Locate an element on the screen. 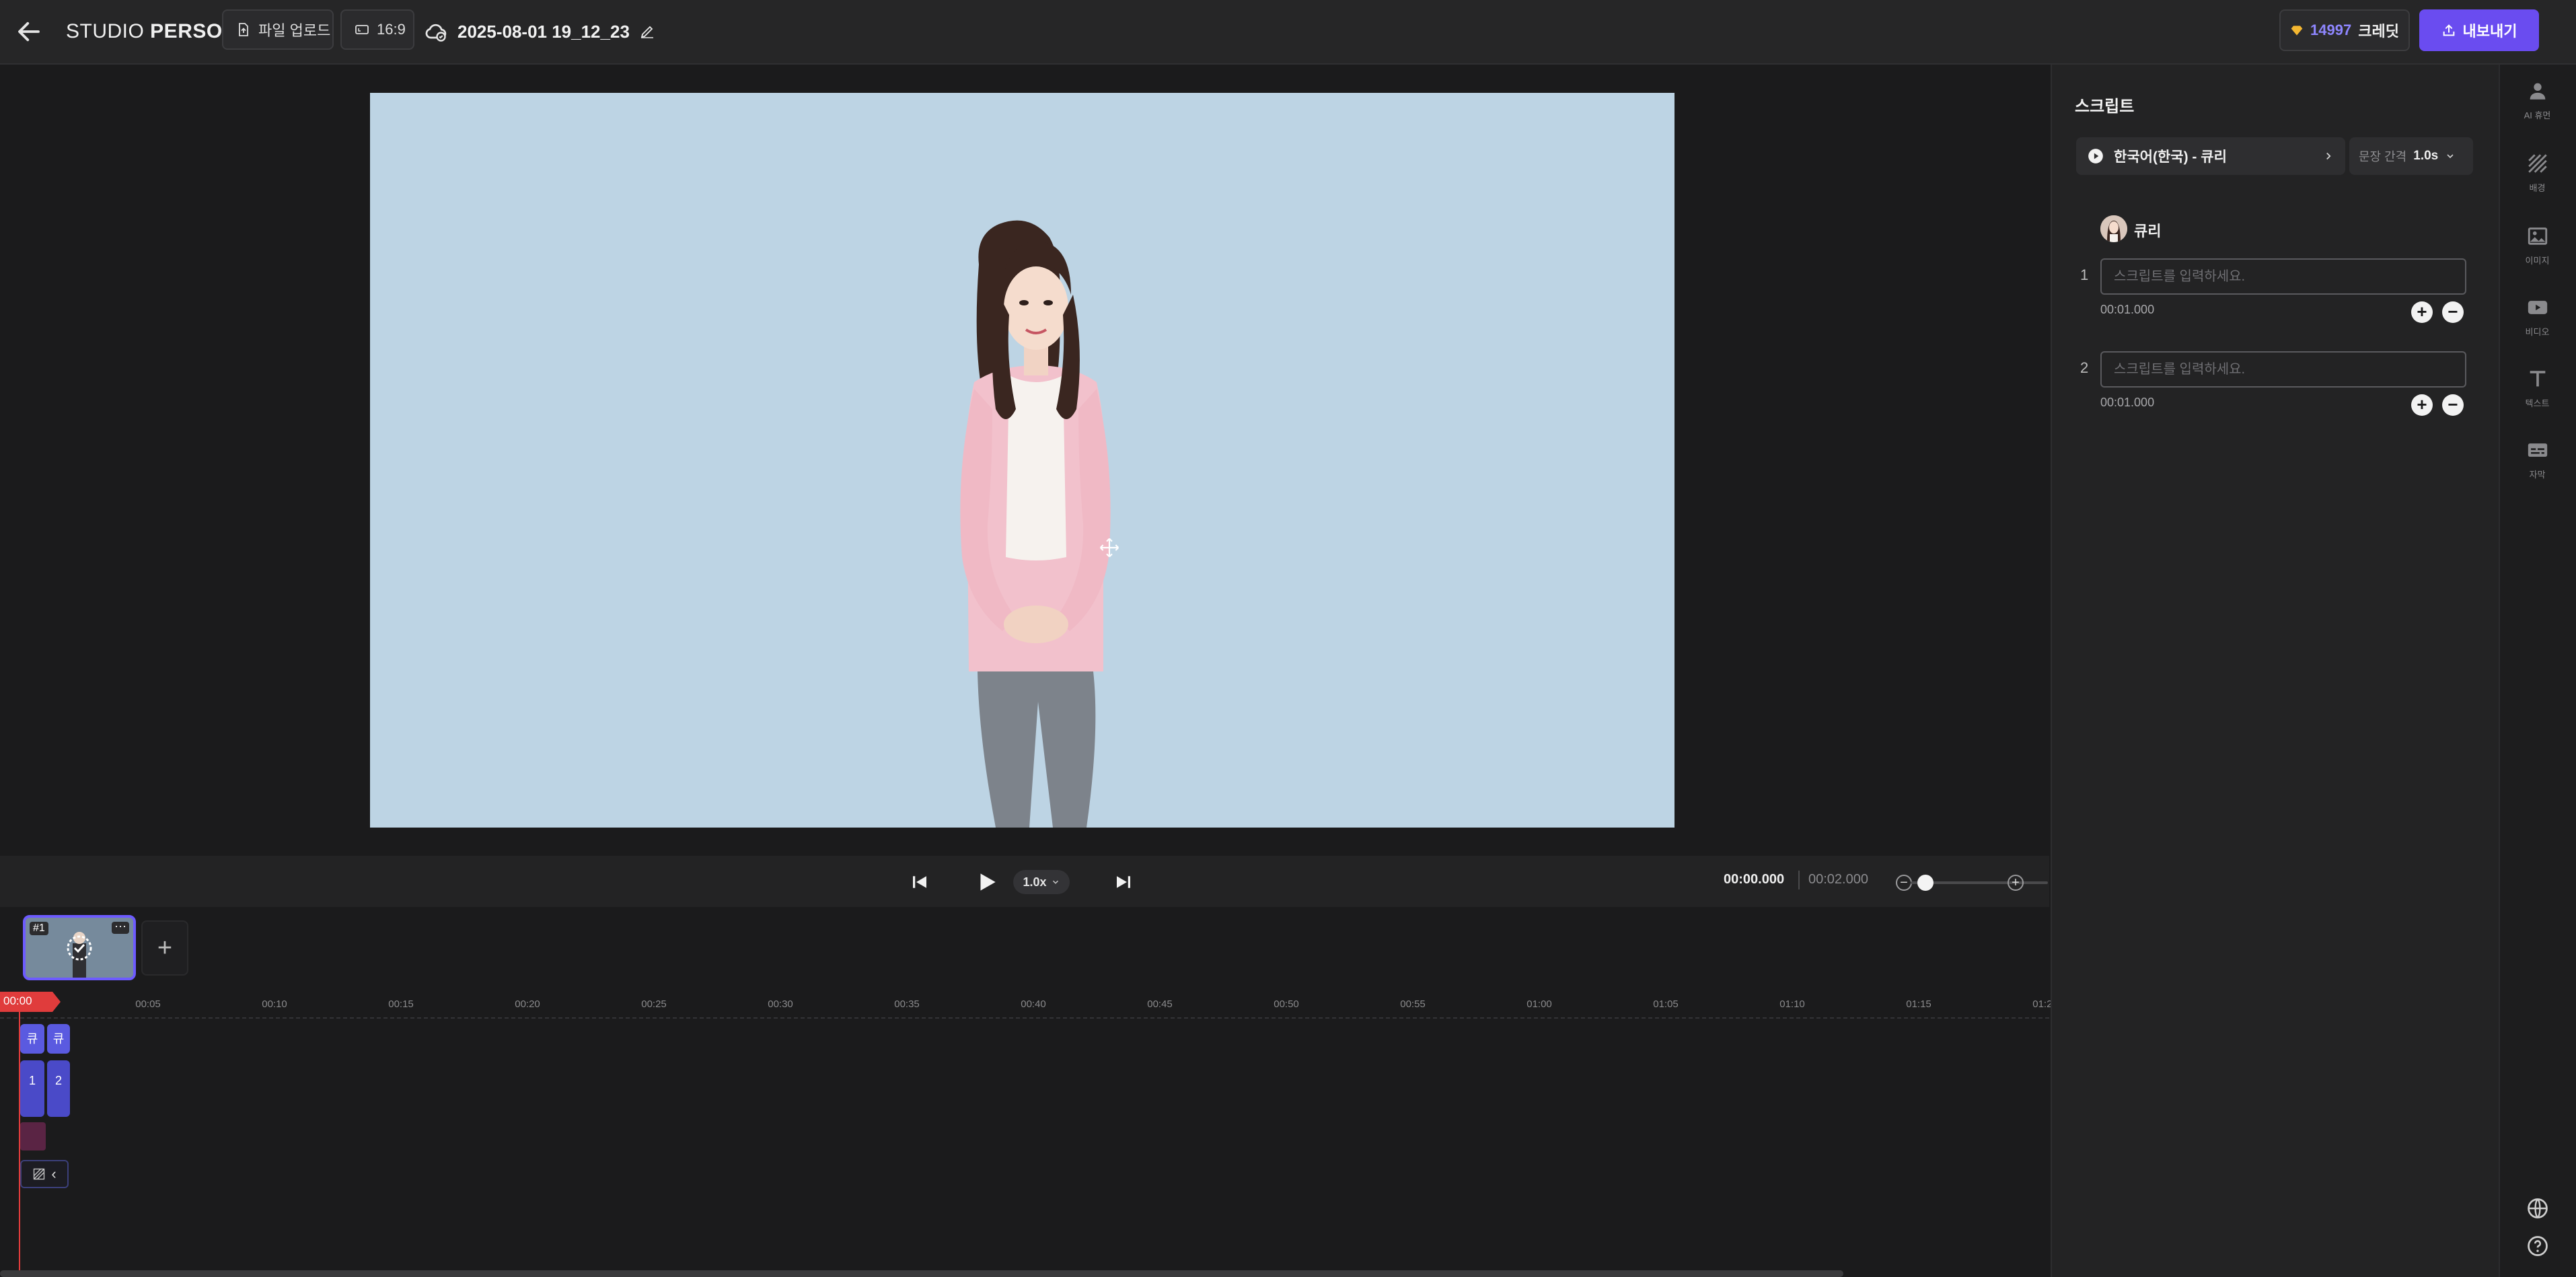 This screenshot has height=1277, width=2576. rail-item-label: 배경 is located at coordinates (2537, 188).